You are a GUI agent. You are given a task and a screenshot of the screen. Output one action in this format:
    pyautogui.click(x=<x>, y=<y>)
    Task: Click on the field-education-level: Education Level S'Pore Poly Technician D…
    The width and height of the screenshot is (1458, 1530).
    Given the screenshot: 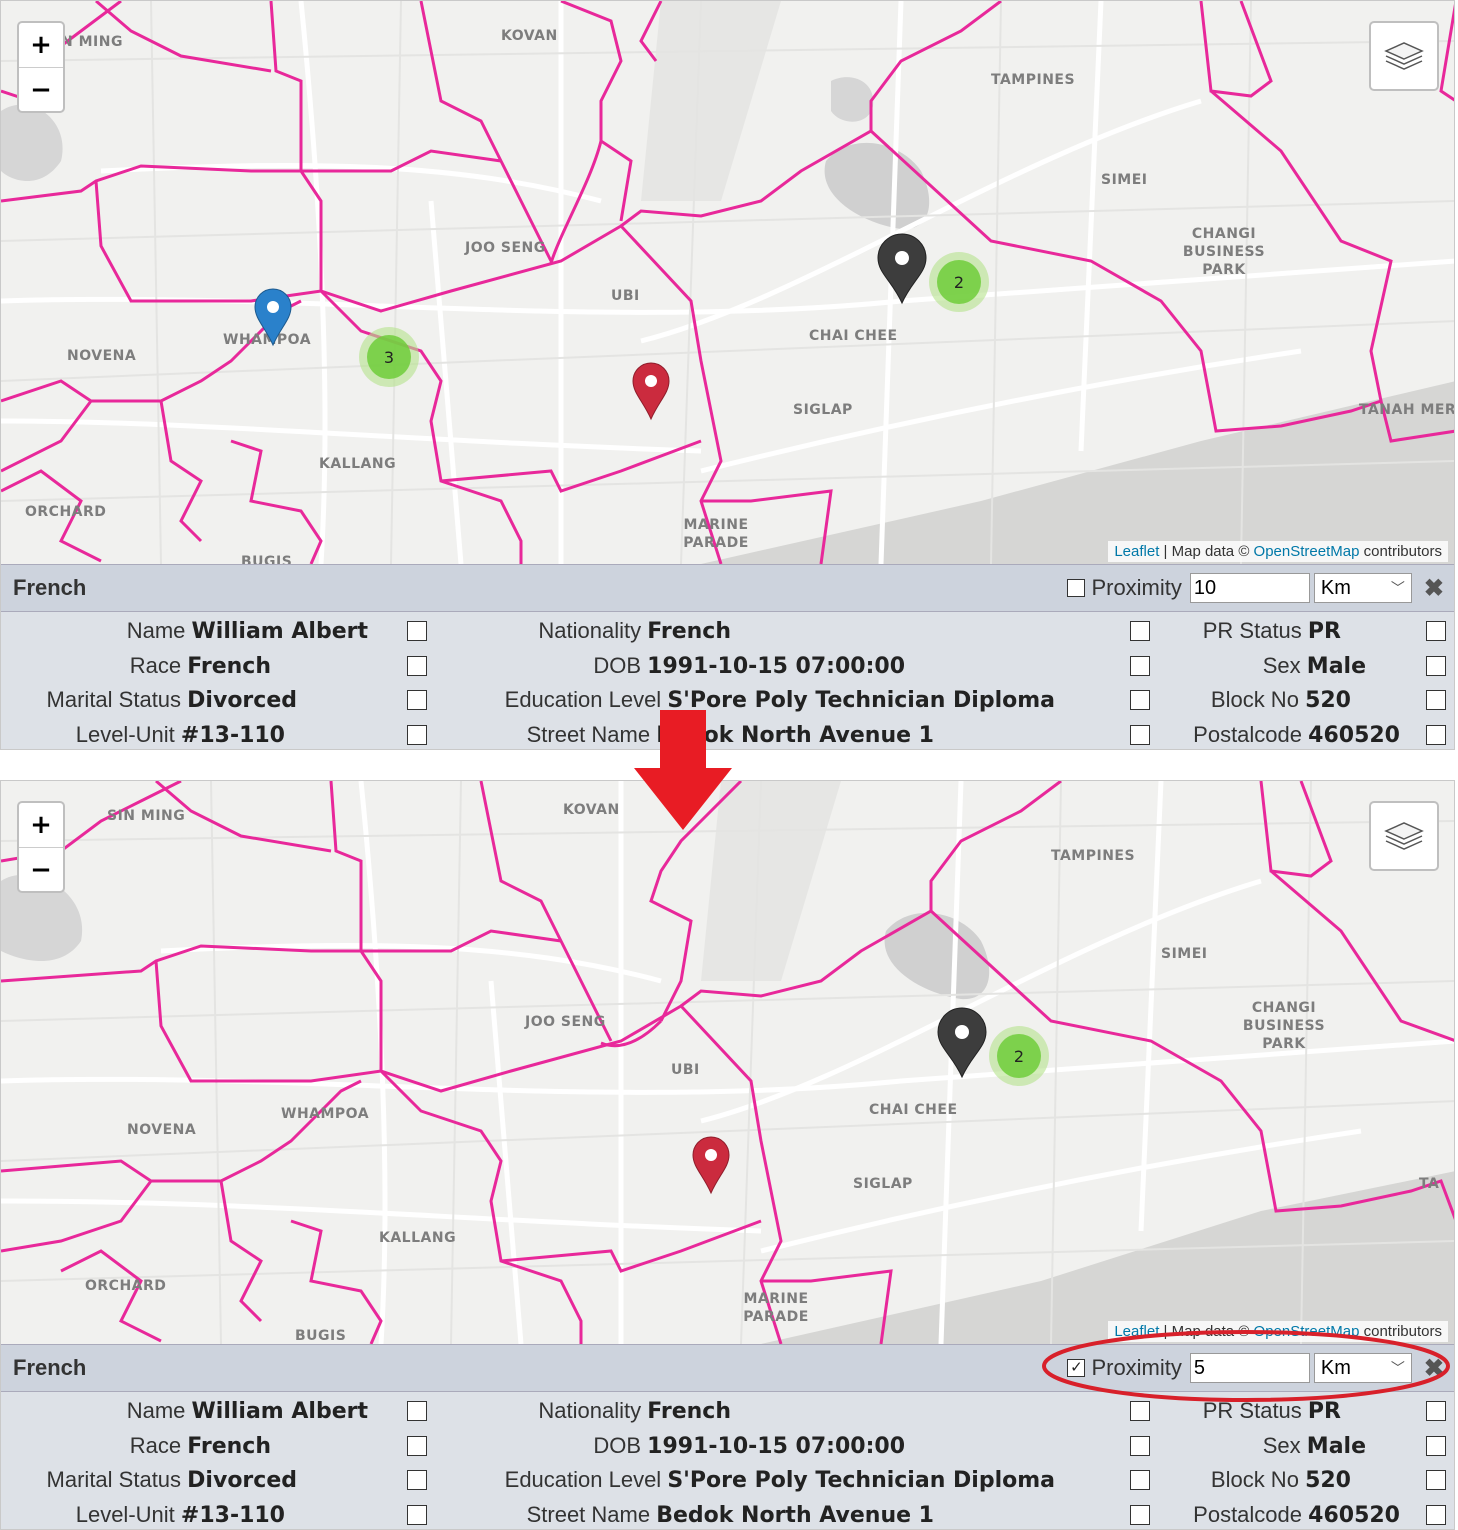 What is the action you would take?
    pyautogui.click(x=779, y=1480)
    